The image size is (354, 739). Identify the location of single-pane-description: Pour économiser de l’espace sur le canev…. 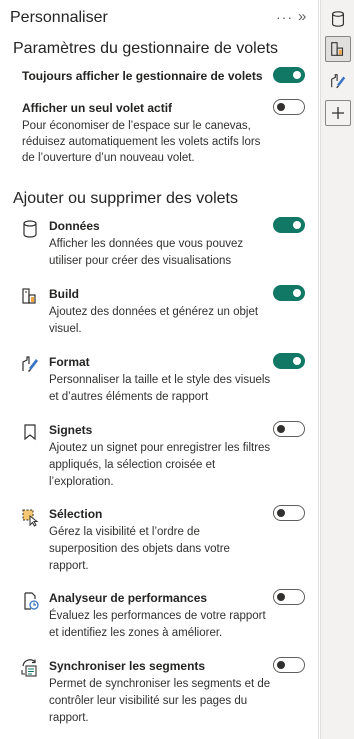
(141, 142).